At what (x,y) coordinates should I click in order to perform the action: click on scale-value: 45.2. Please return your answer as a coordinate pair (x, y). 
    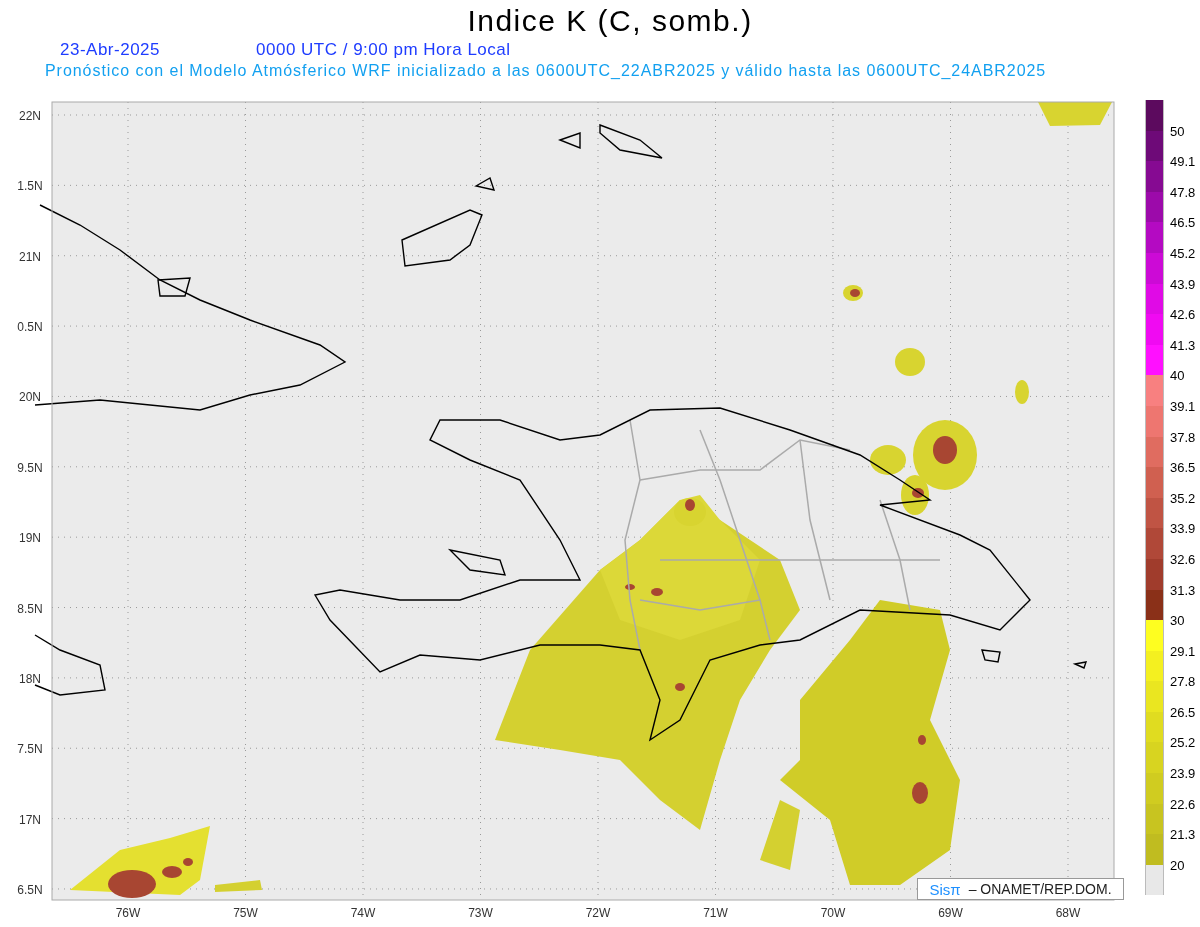
    Looking at the image, I should click on (1183, 253).